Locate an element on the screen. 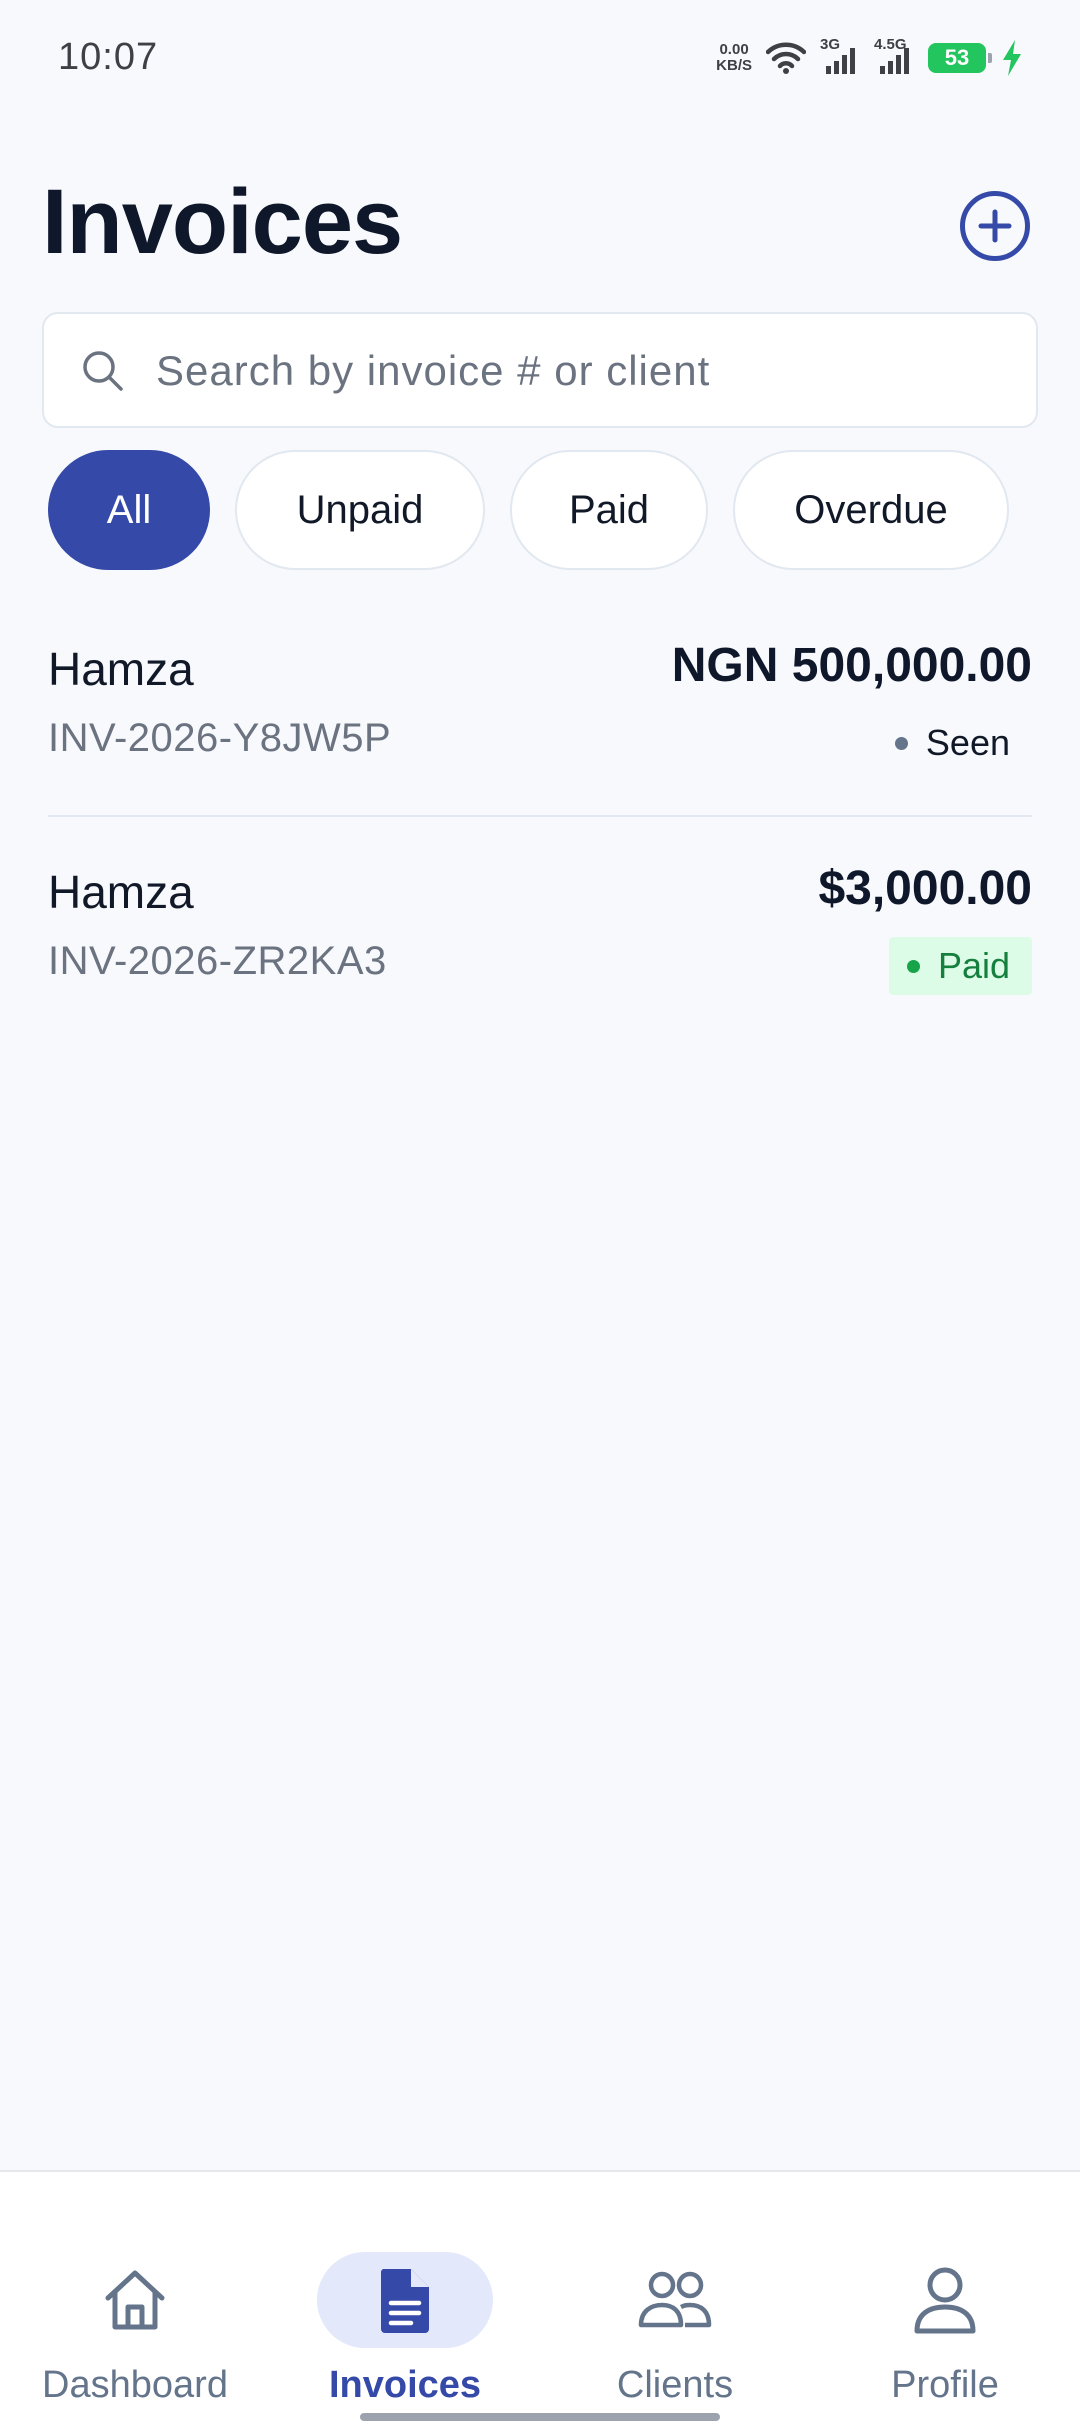 The image size is (1080, 2436). battery-icon: 53 is located at coordinates (960, 58).